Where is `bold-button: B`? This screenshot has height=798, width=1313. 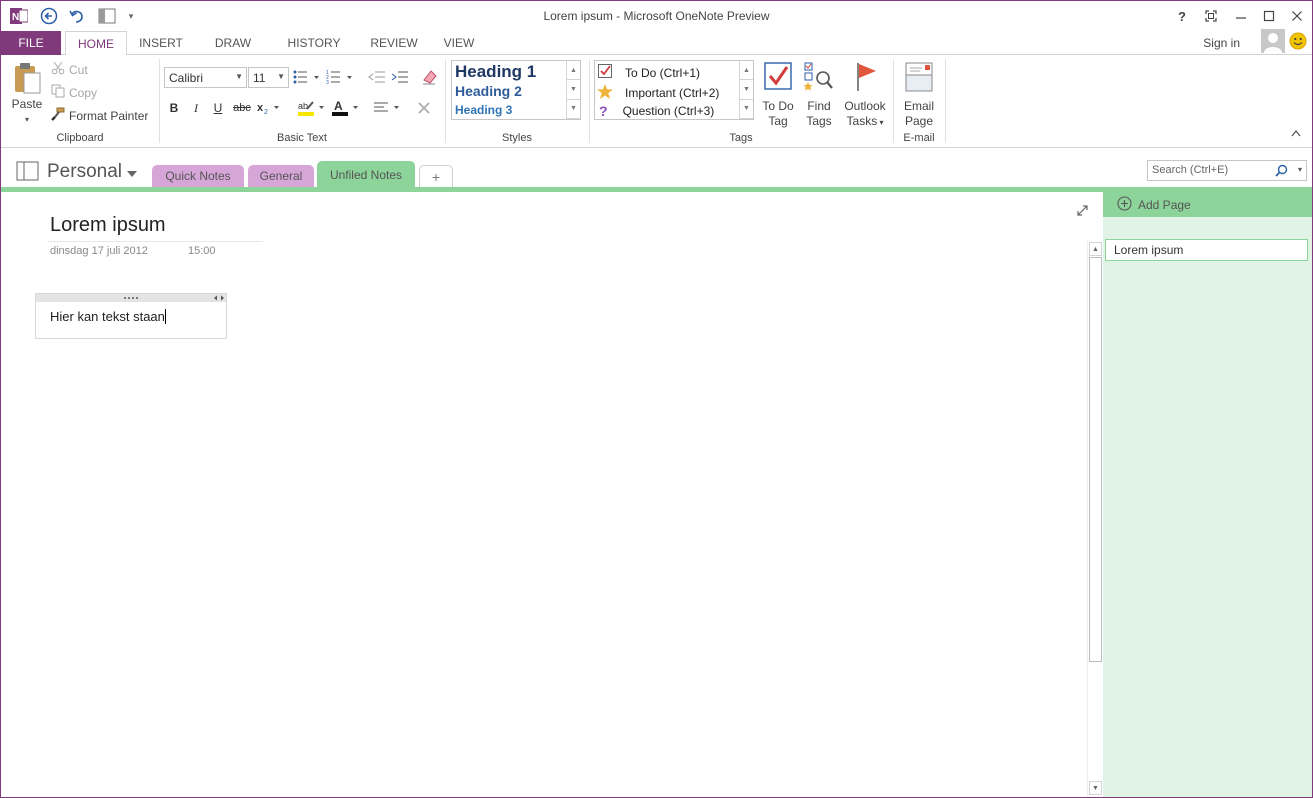 bold-button: B is located at coordinates (174, 108).